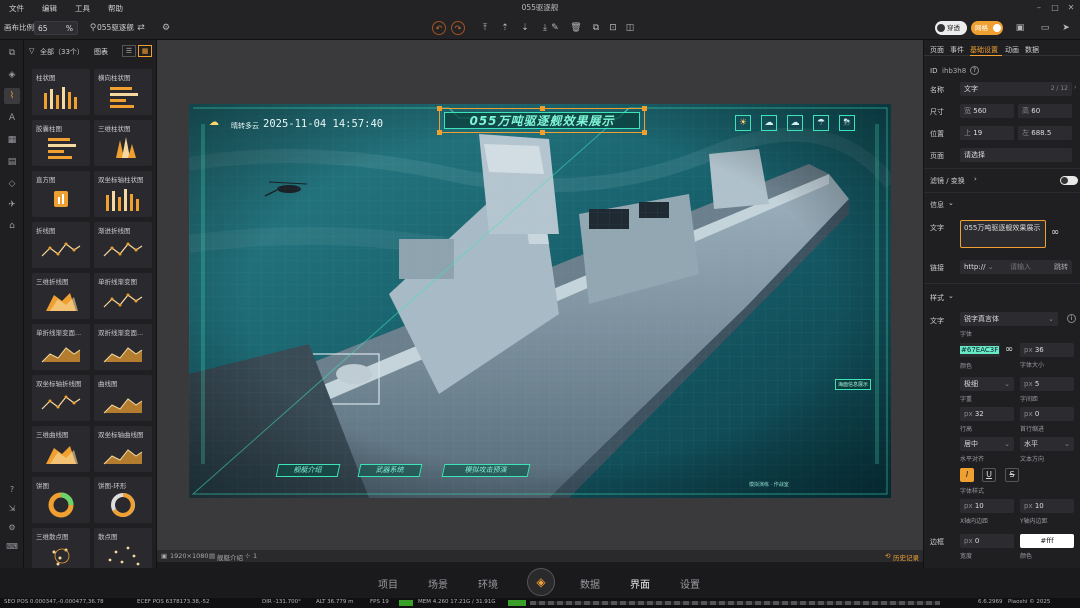  What do you see at coordinates (937, 205) in the screenshot?
I see `info-section-label: 信息` at bounding box center [937, 205].